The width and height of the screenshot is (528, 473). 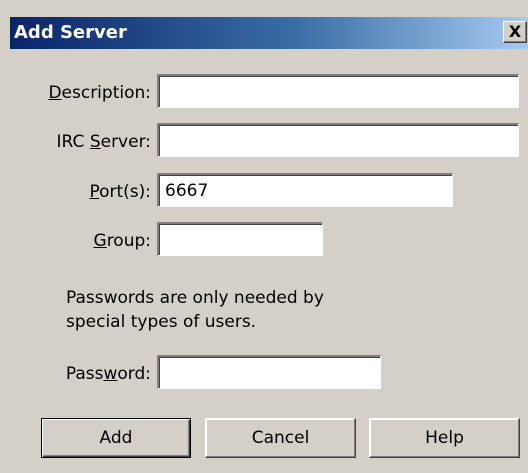 I want to click on group-input, so click(x=240, y=239).